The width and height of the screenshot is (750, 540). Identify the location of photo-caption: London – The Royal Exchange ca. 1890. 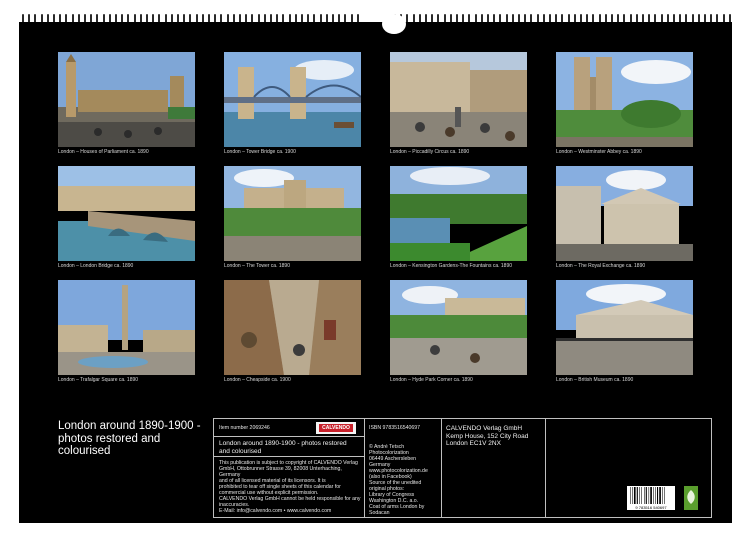
(601, 266).